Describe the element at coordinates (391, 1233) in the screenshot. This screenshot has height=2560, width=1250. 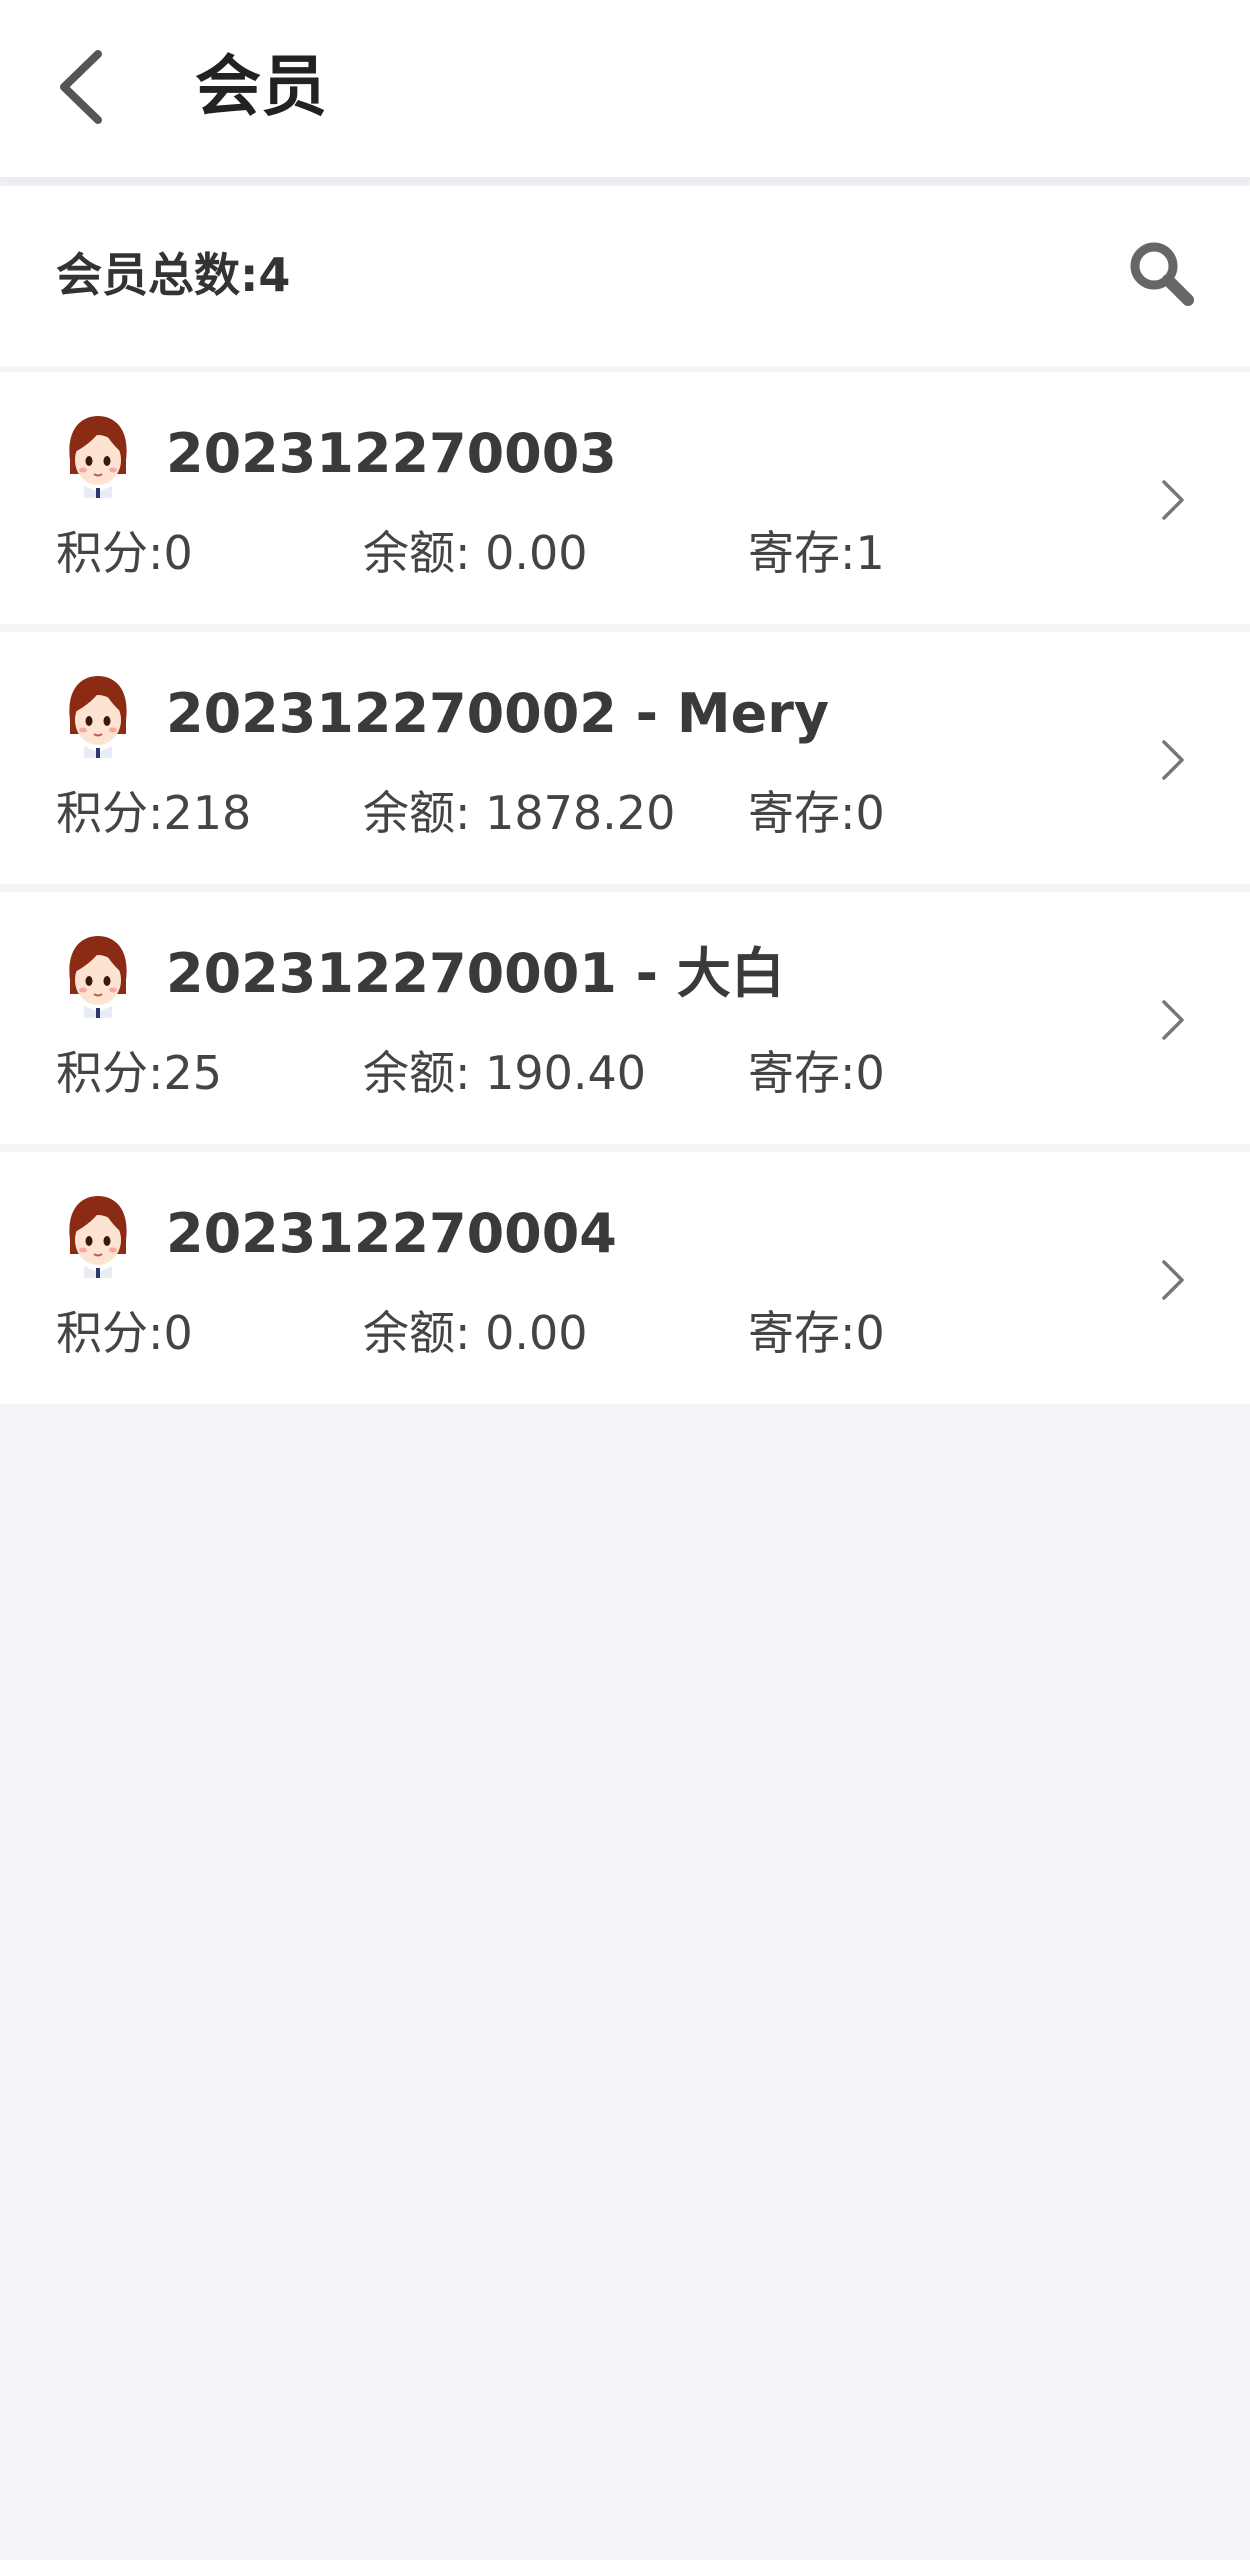
I see `member-name: 202312270004` at that location.